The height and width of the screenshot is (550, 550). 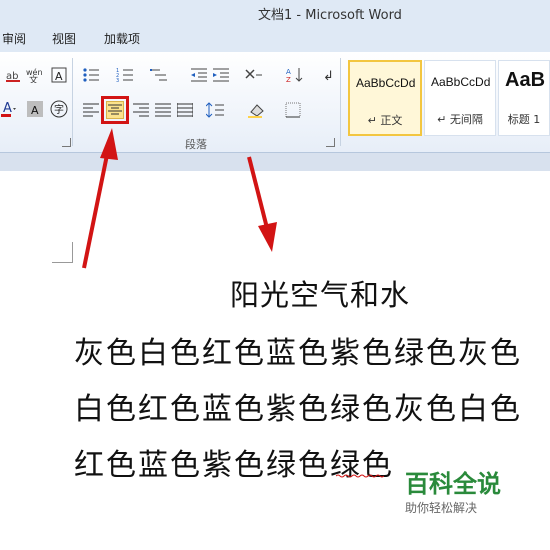 I want to click on increase-indent-icon, so click(x=221, y=75).